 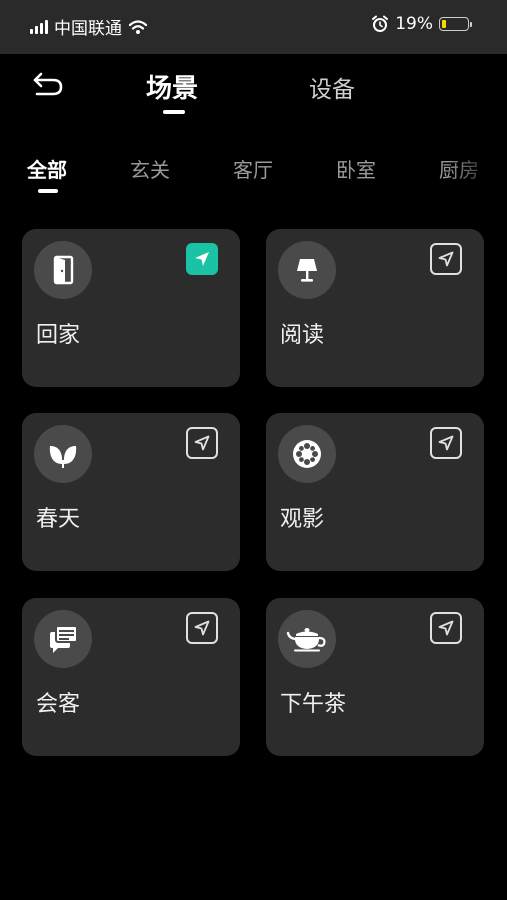 I want to click on scene-card-movie: 观影, so click(x=375, y=492).